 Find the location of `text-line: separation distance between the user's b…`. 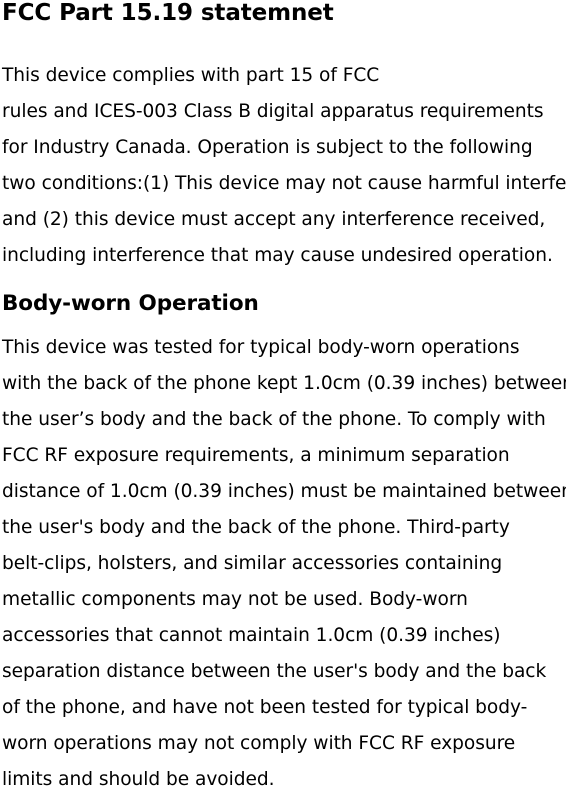

text-line: separation distance between the user's b… is located at coordinates (274, 671).